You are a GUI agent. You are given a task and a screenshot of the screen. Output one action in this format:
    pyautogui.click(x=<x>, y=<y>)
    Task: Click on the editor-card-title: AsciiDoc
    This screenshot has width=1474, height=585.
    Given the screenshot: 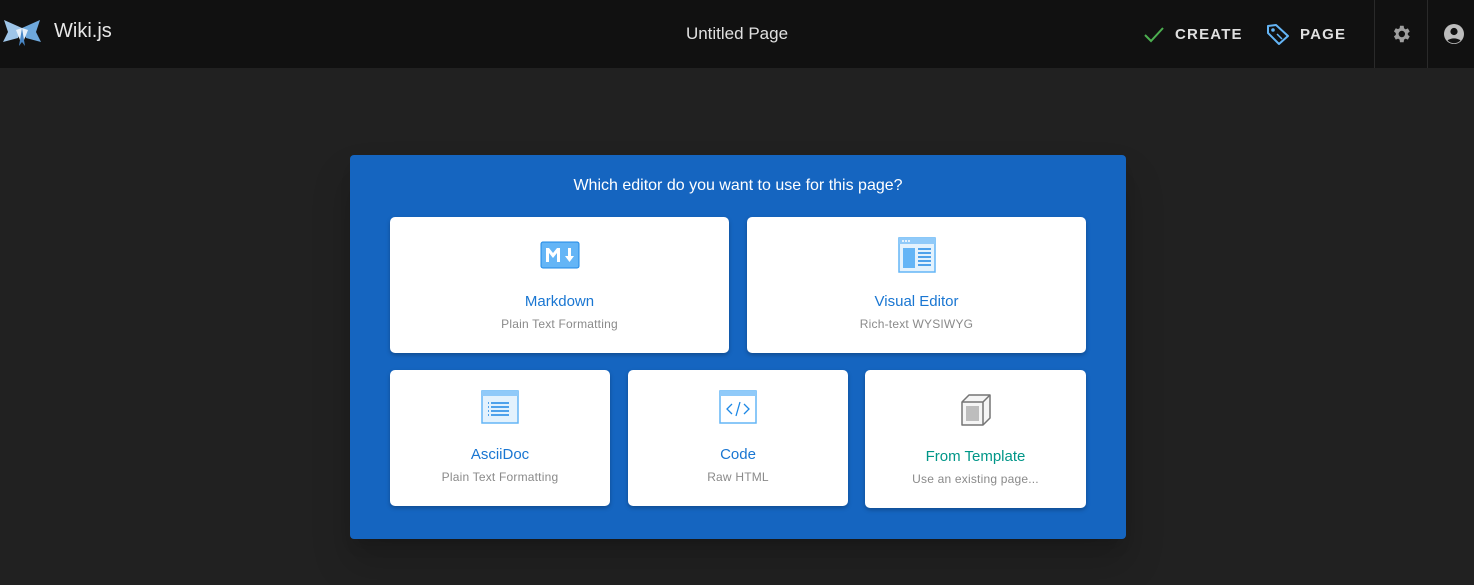 What is the action you would take?
    pyautogui.click(x=500, y=454)
    